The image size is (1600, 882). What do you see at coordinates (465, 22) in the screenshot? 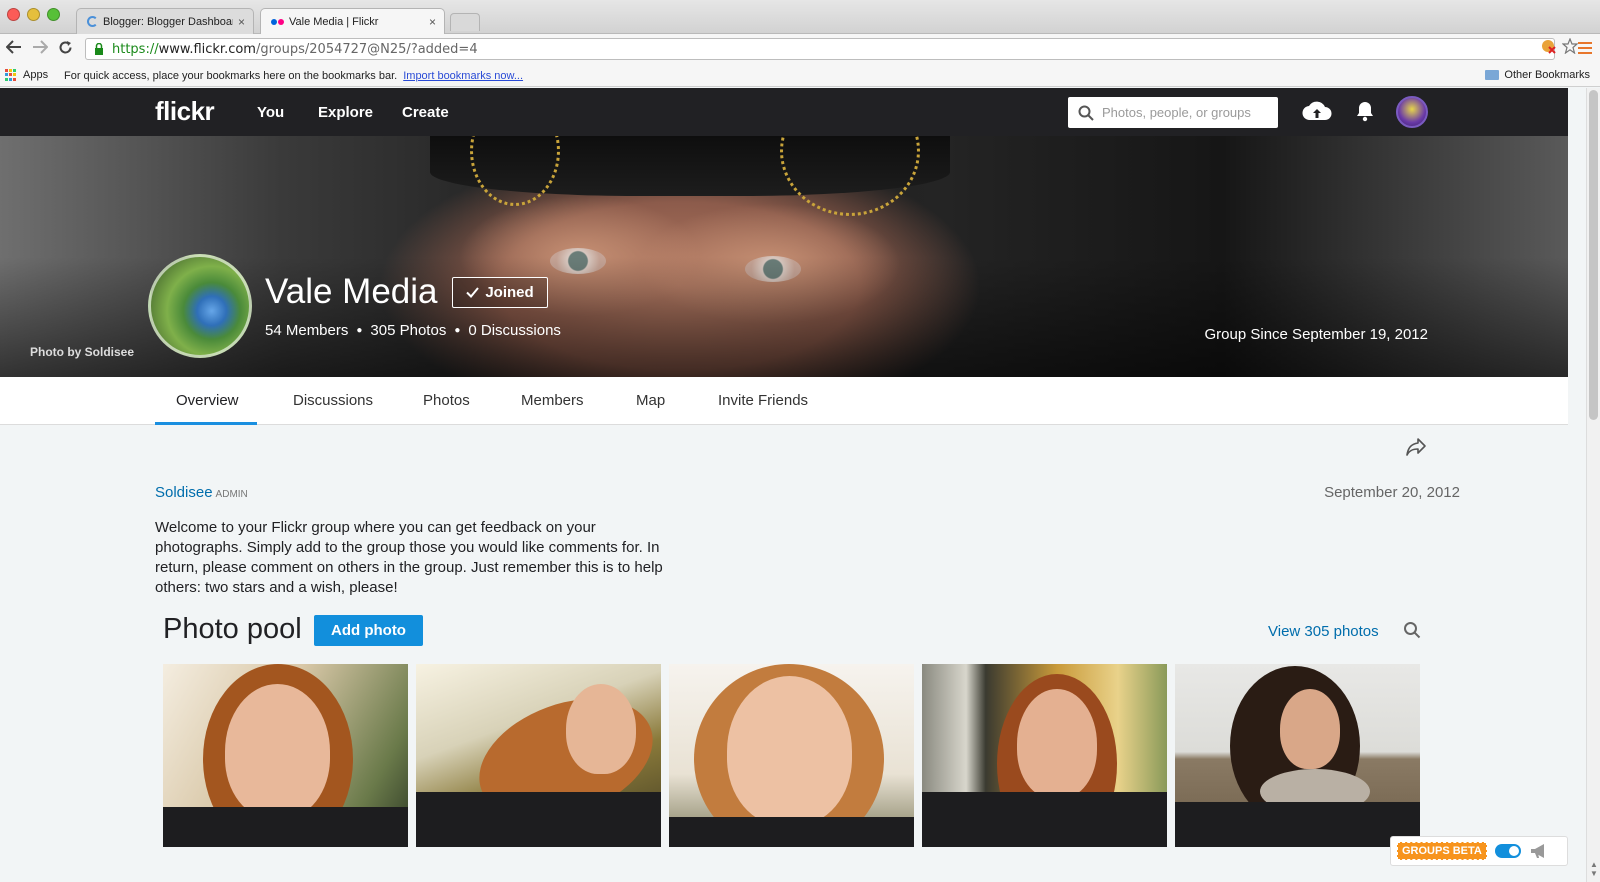
I see `new-tab-button` at bounding box center [465, 22].